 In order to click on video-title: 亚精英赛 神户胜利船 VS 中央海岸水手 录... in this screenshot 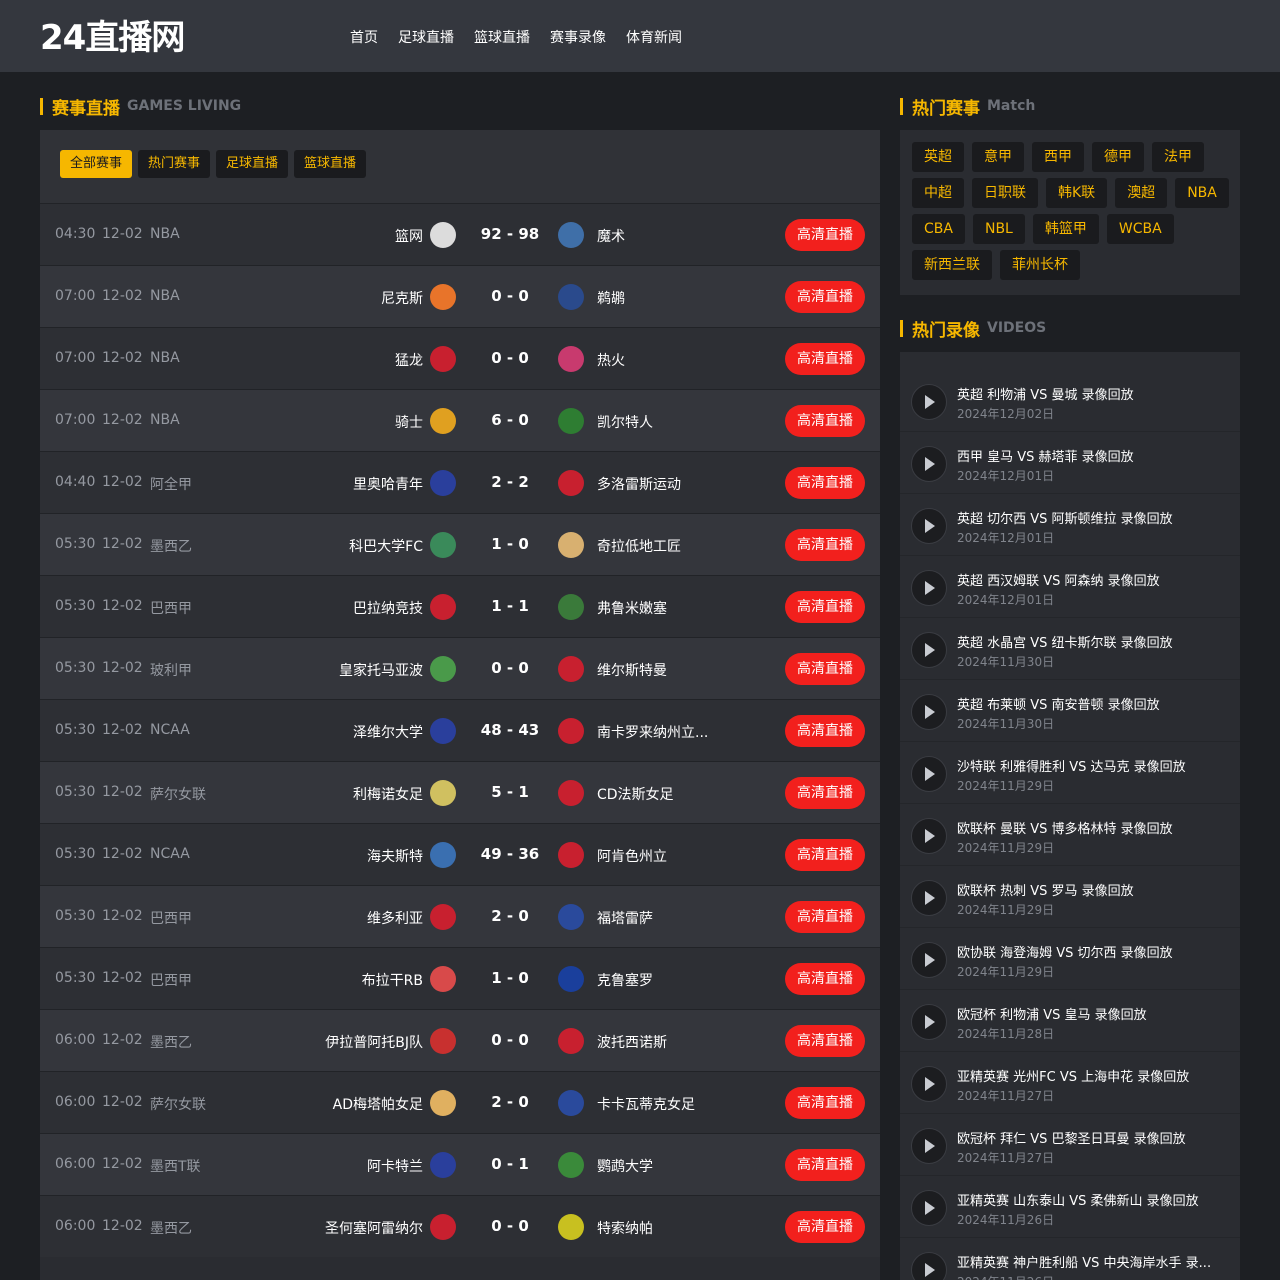, I will do `click(1093, 1261)`.